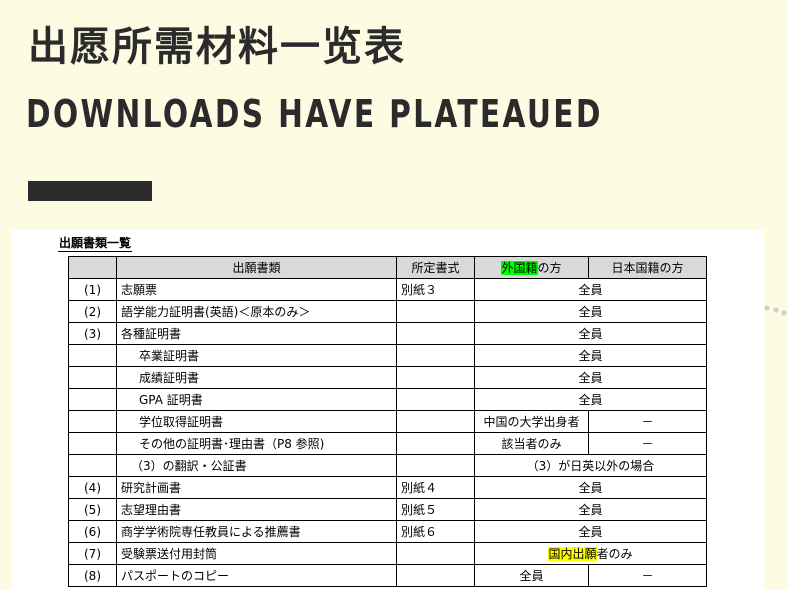 The width and height of the screenshot is (788, 590). What do you see at coordinates (256, 421) in the screenshot?
I see `row-name: 学位取得証明書` at bounding box center [256, 421].